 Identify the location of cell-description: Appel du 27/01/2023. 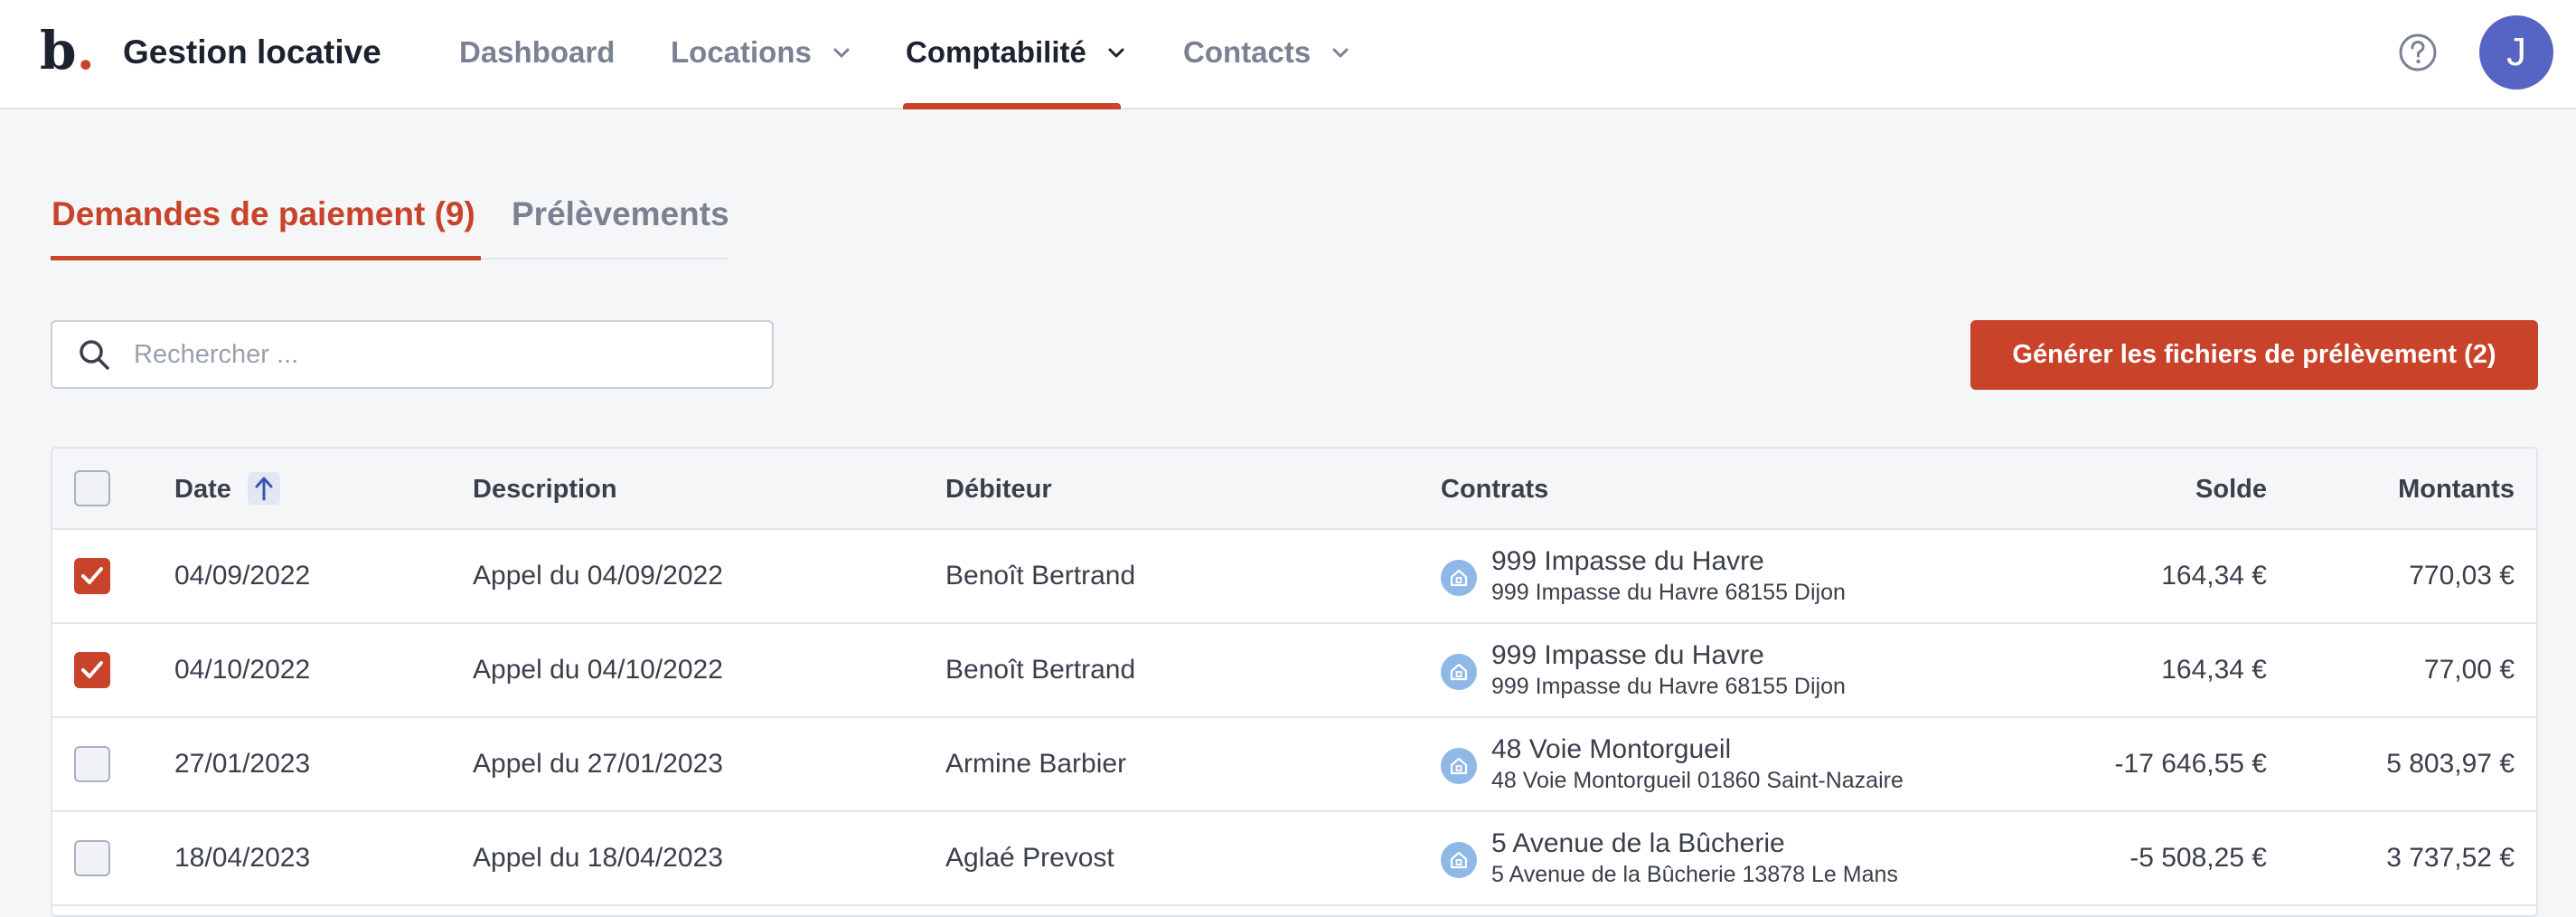
(598, 764).